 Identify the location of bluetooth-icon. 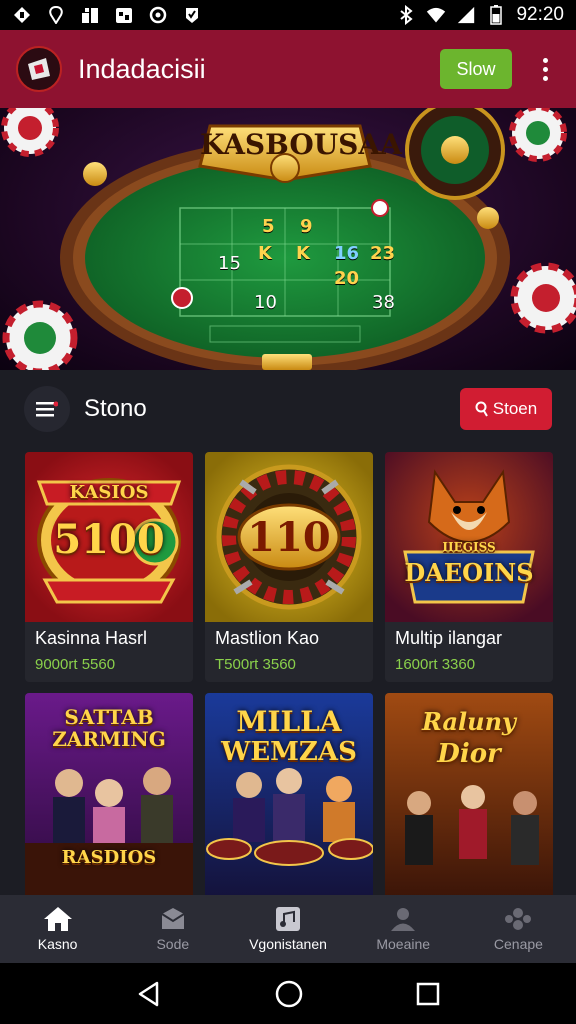
(406, 15).